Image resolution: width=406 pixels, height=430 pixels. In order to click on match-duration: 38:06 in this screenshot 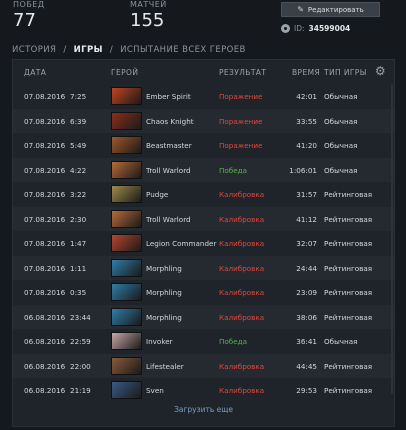, I will do `click(306, 317)`.